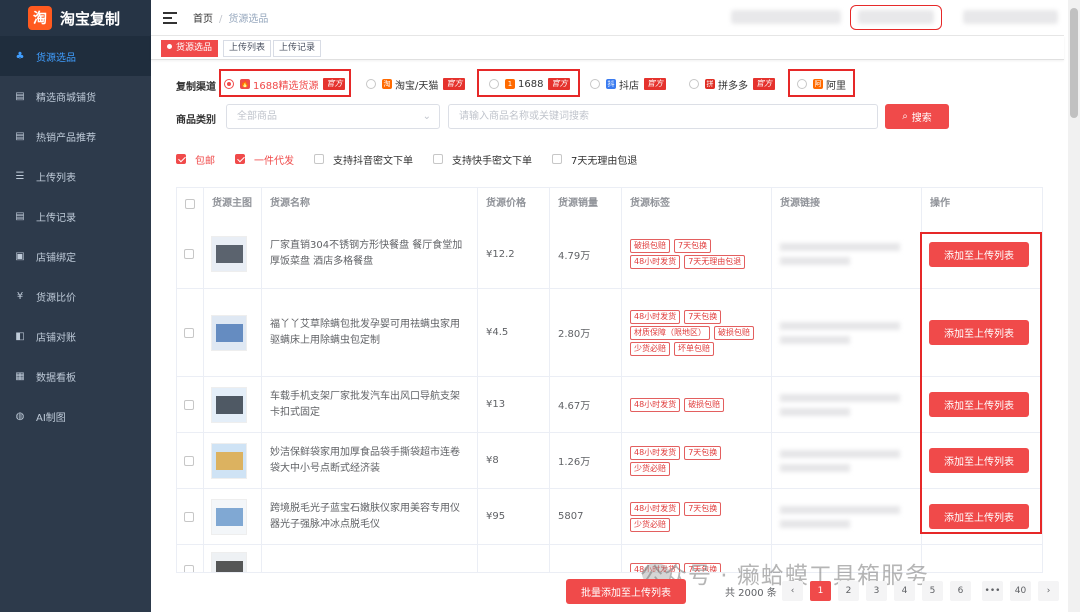 This screenshot has width=1080, height=612. Describe the element at coordinates (264, 159) in the screenshot. I see `filter-checkbox-1: 一件代发` at that location.